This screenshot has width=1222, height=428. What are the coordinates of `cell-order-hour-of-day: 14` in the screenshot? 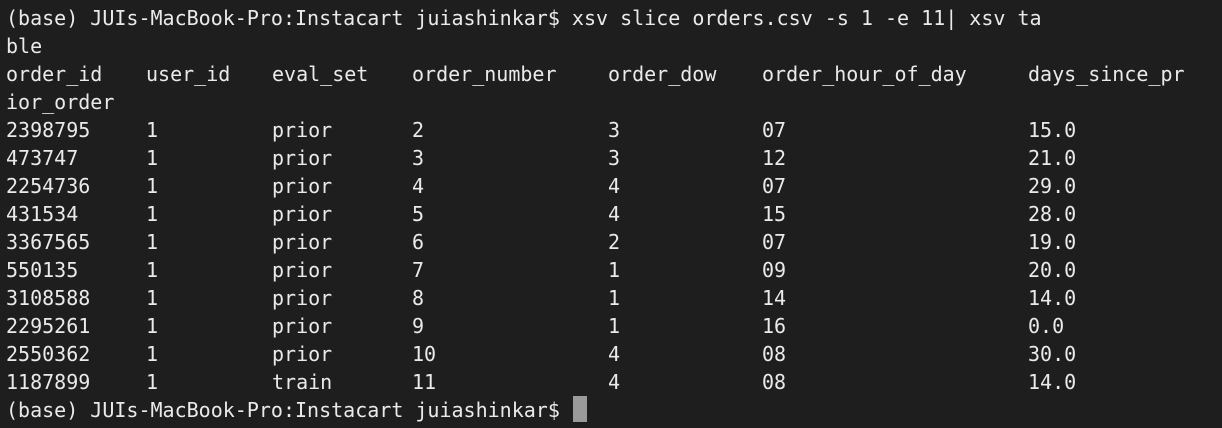 It's located at (774, 298).